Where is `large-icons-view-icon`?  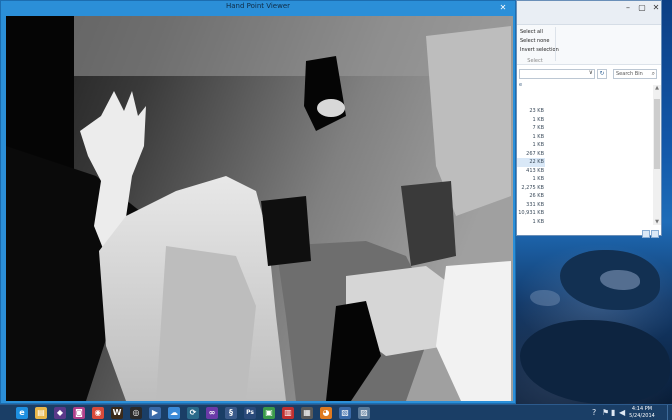 large-icons-view-icon is located at coordinates (655, 234).